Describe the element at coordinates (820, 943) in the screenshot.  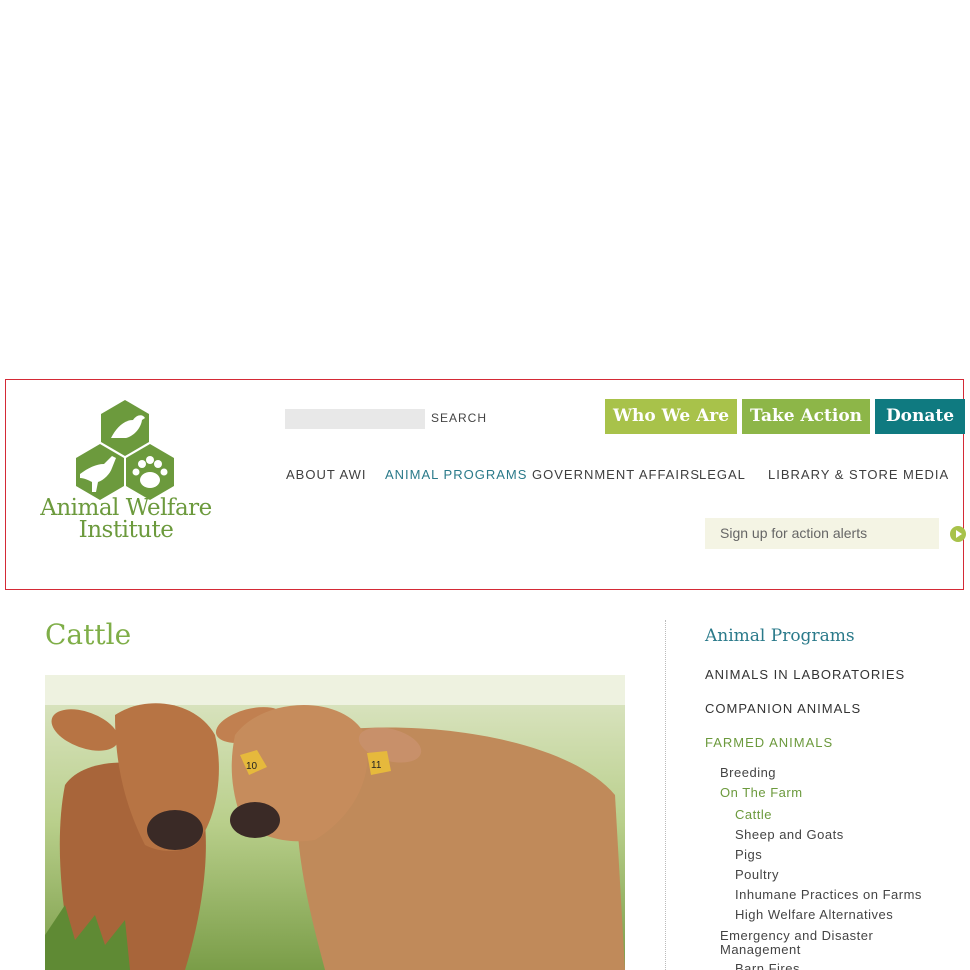
I see `sidebar-item-emergency-disaster: Emergency and Disaster Management` at that location.